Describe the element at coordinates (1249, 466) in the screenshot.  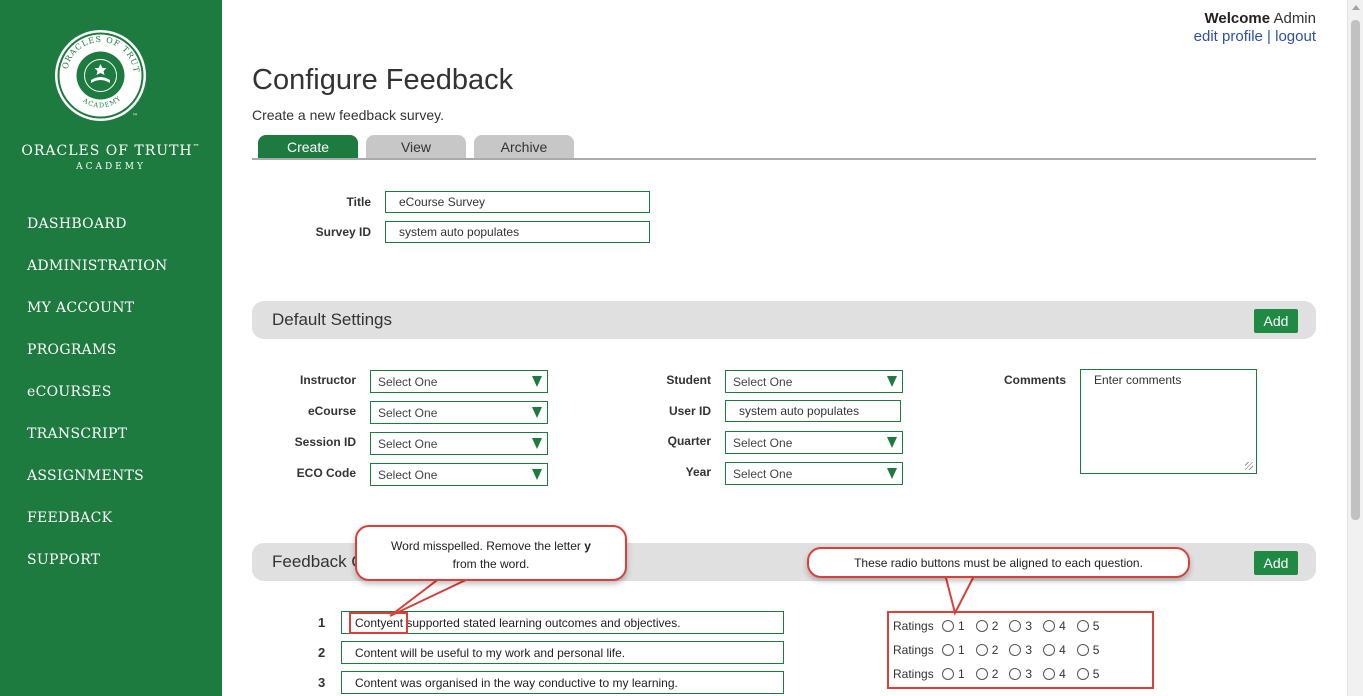
I see `resize-grip-icon` at that location.